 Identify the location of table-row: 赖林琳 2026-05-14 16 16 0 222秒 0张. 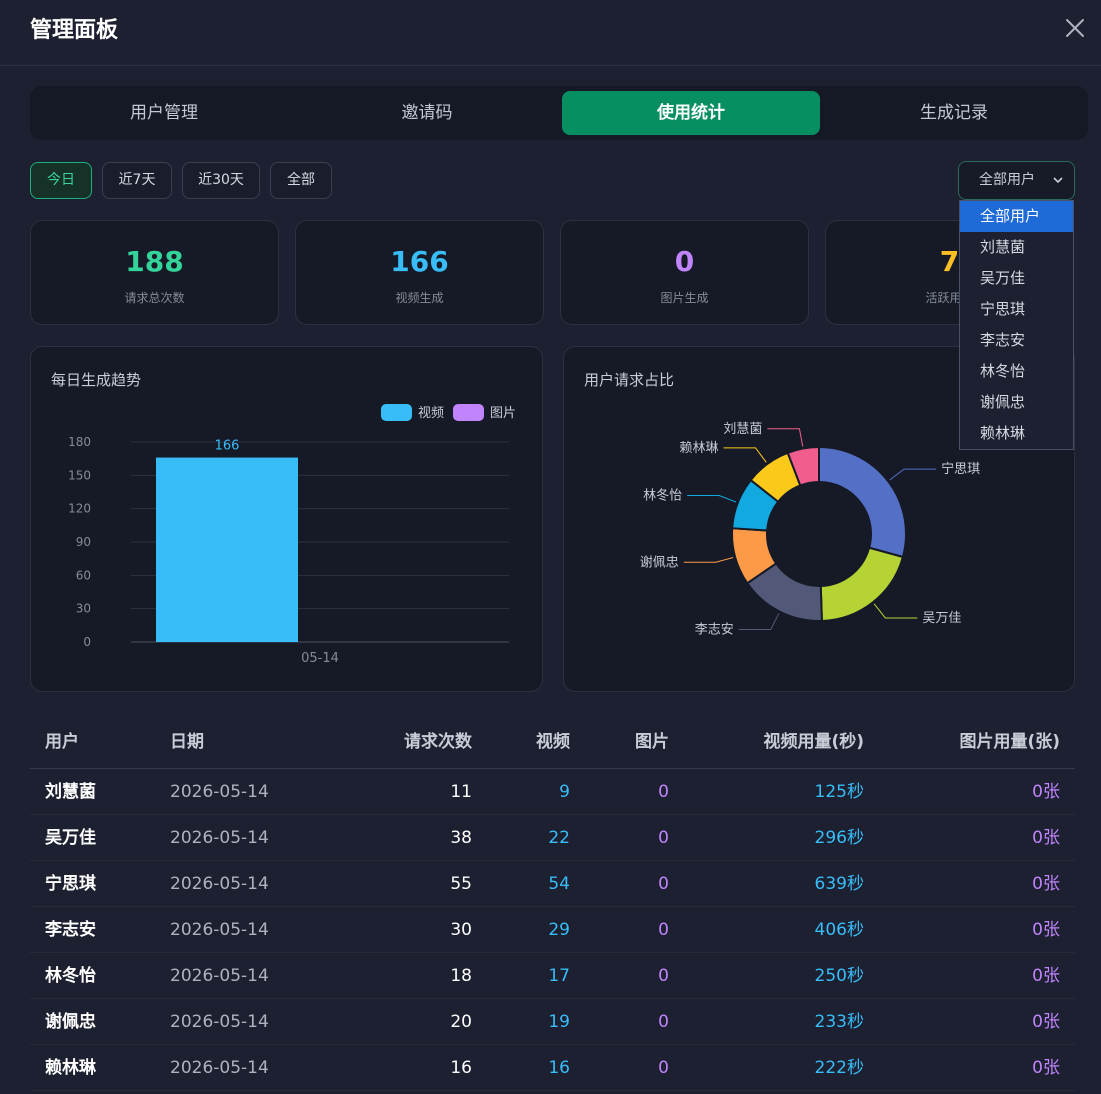
(552, 1068).